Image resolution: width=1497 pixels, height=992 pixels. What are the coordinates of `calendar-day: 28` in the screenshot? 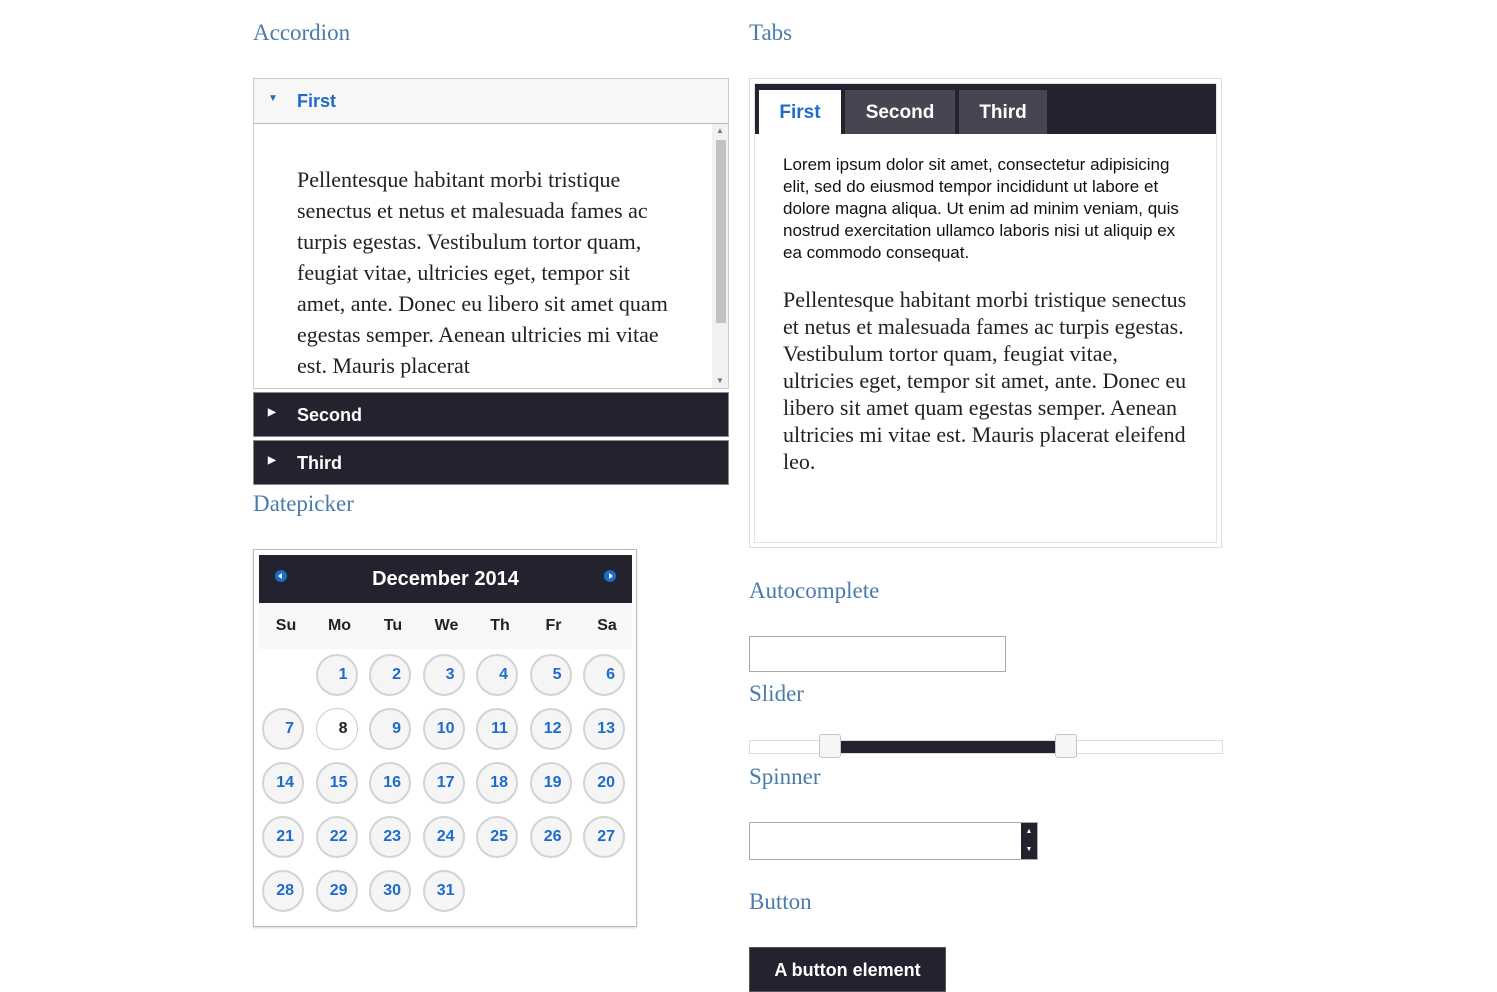 It's located at (283, 891).